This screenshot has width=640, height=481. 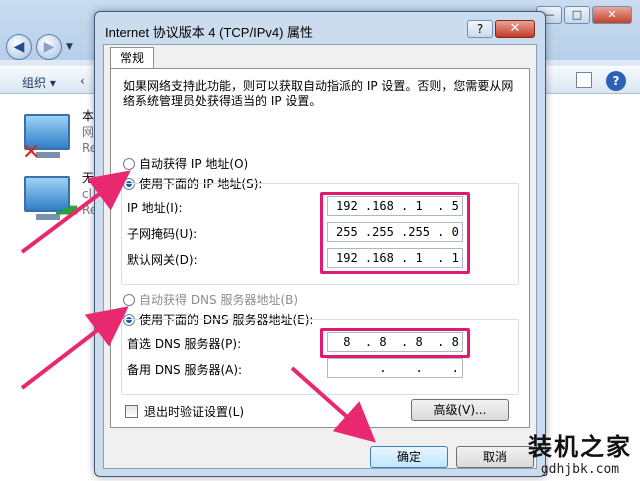 What do you see at coordinates (131, 411) in the screenshot?
I see `validate-on-exit-checkbox` at bounding box center [131, 411].